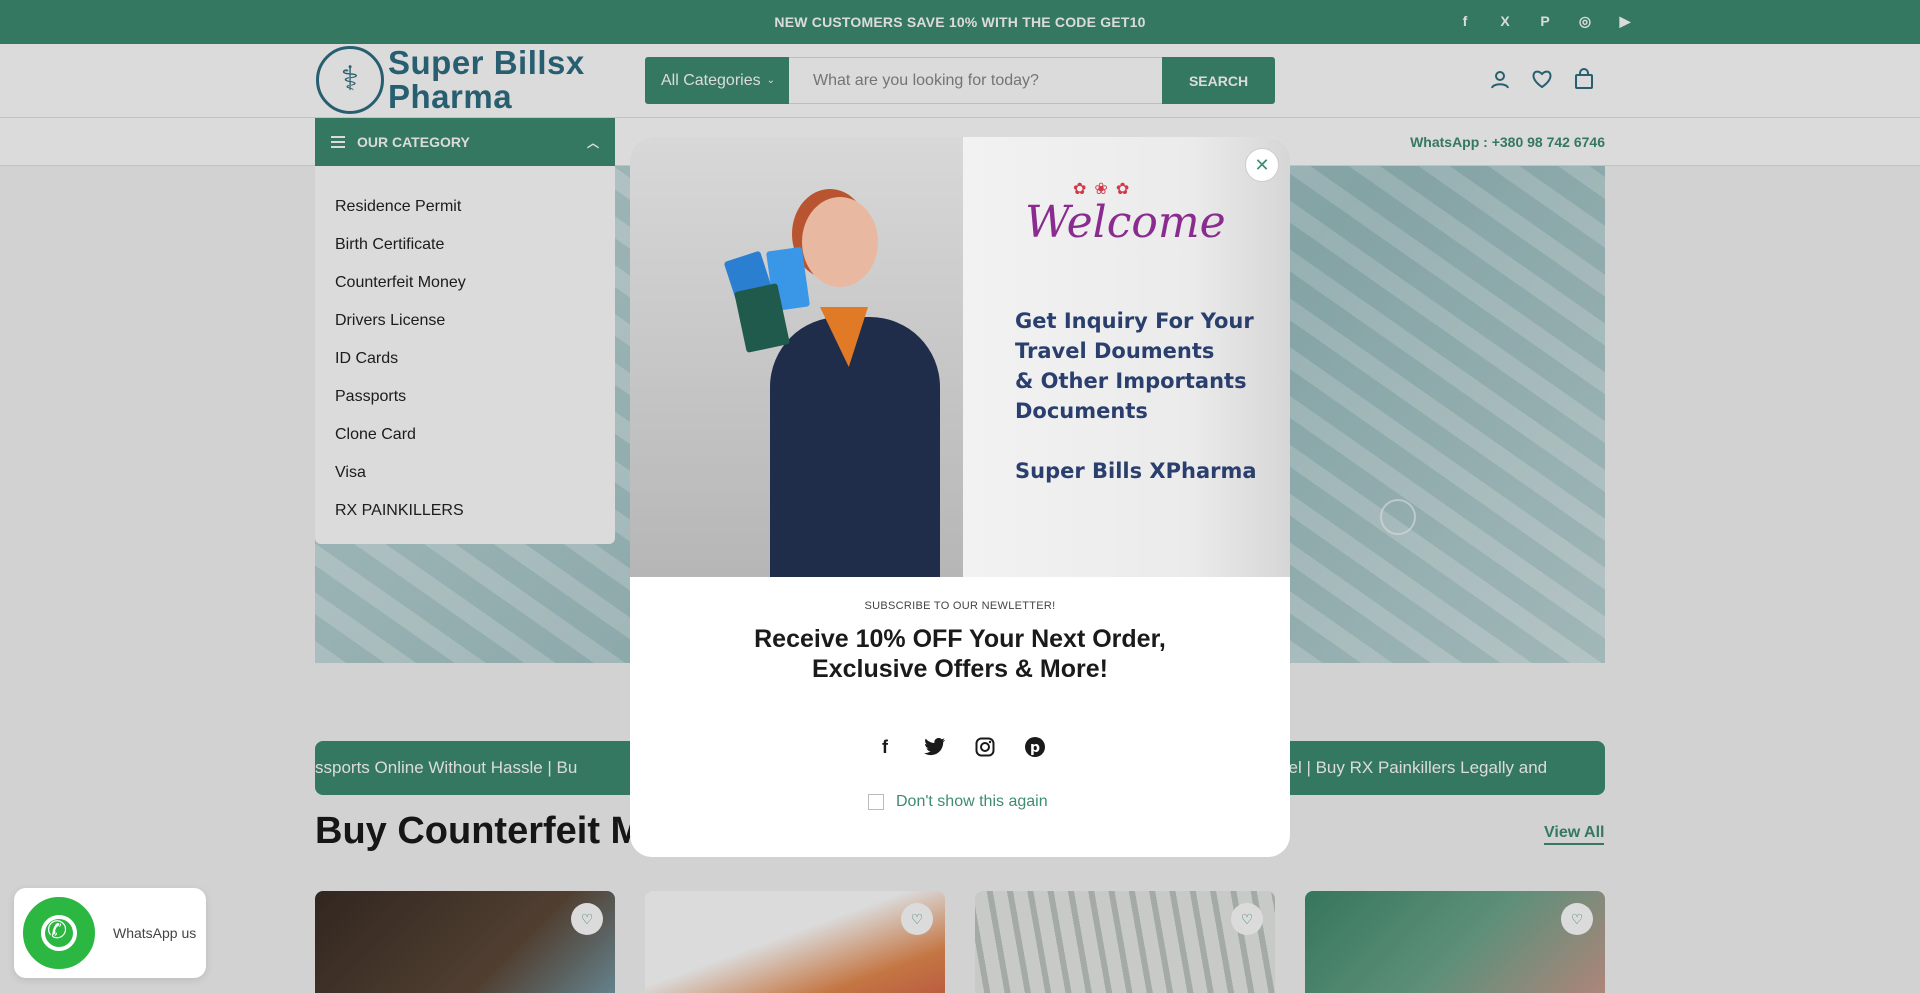  I want to click on twitter-icon, so click(935, 747).